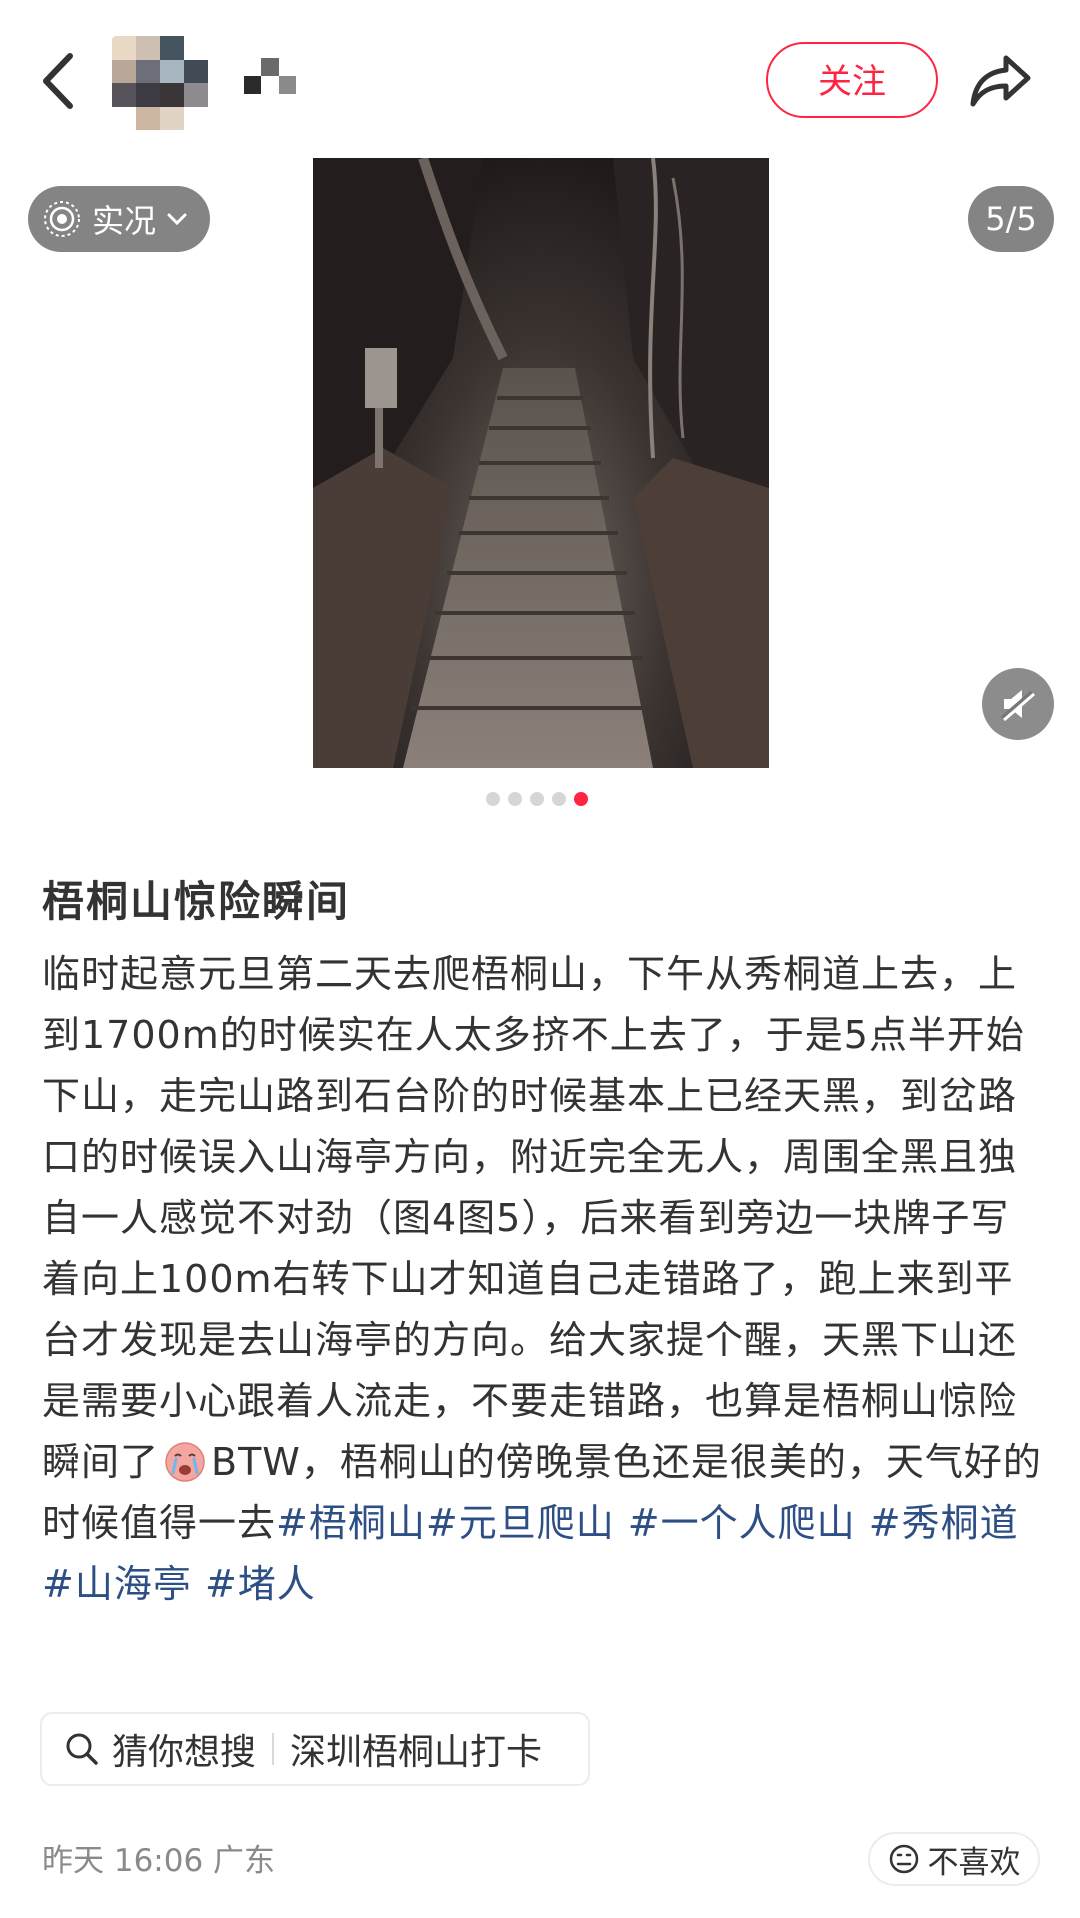 Image resolution: width=1080 pixels, height=1918 pixels. I want to click on post-date-location: 昨天 16:06 广东, so click(159, 1861).